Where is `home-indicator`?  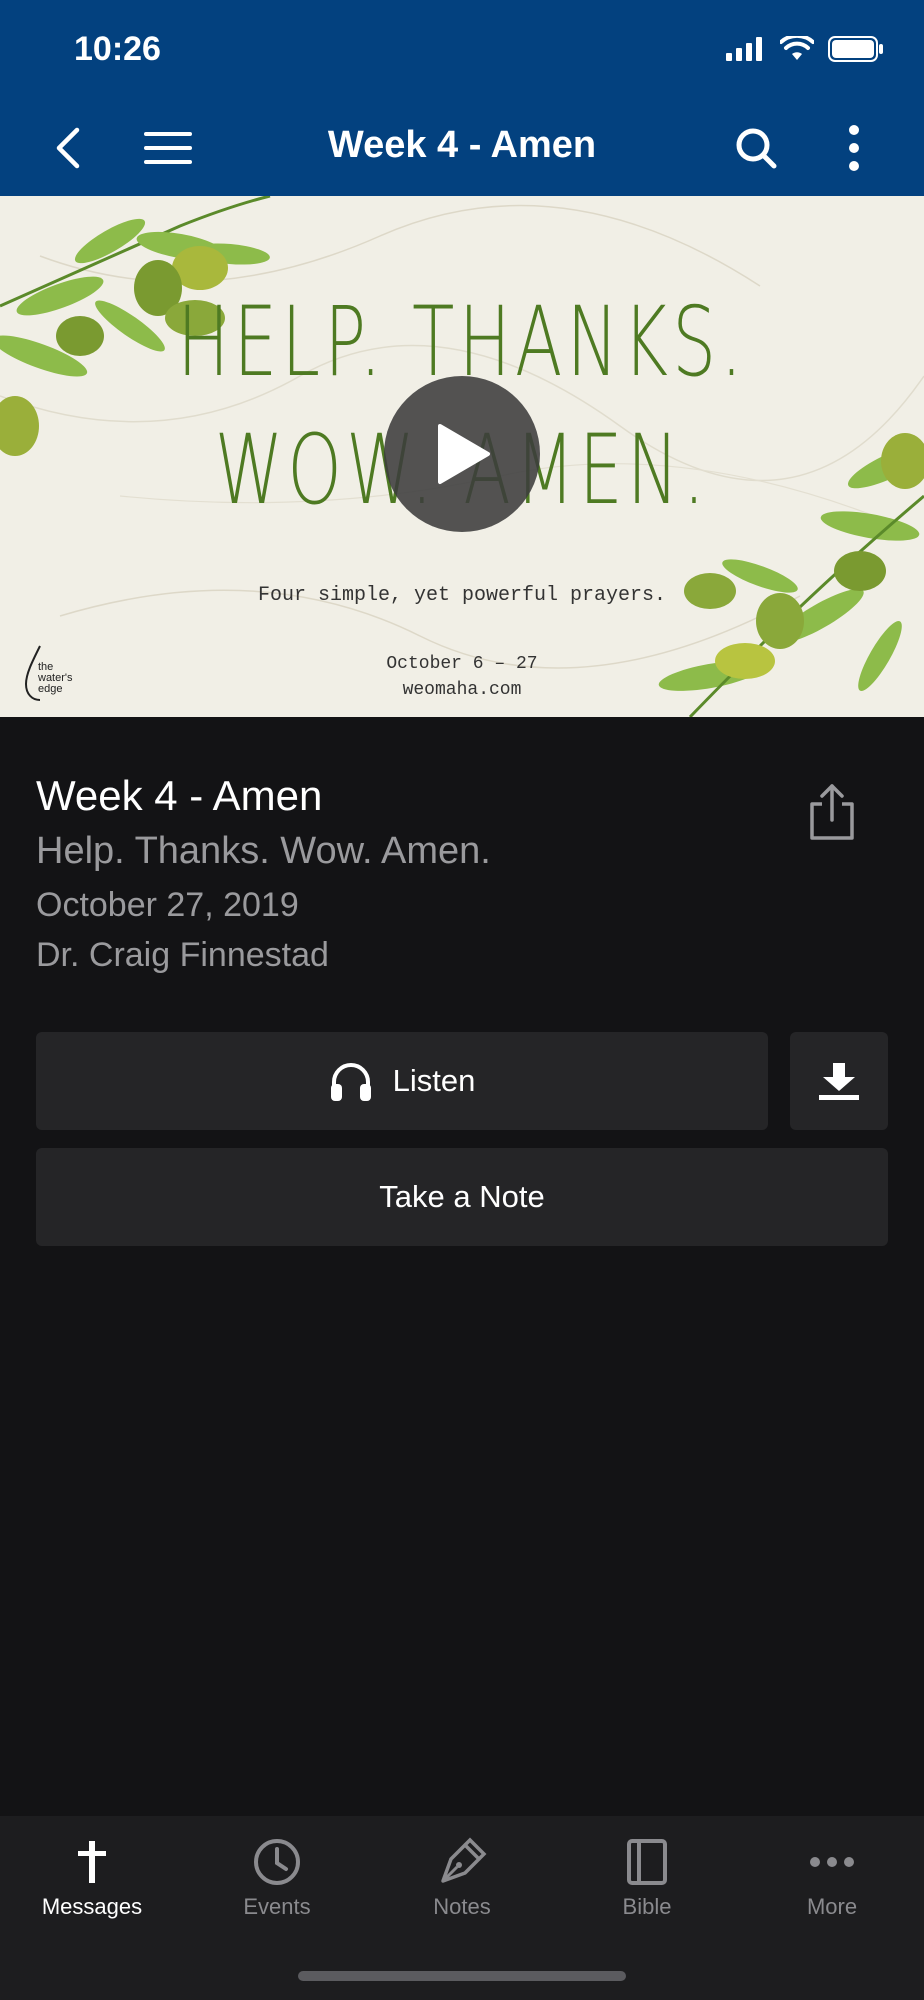 home-indicator is located at coordinates (462, 1976).